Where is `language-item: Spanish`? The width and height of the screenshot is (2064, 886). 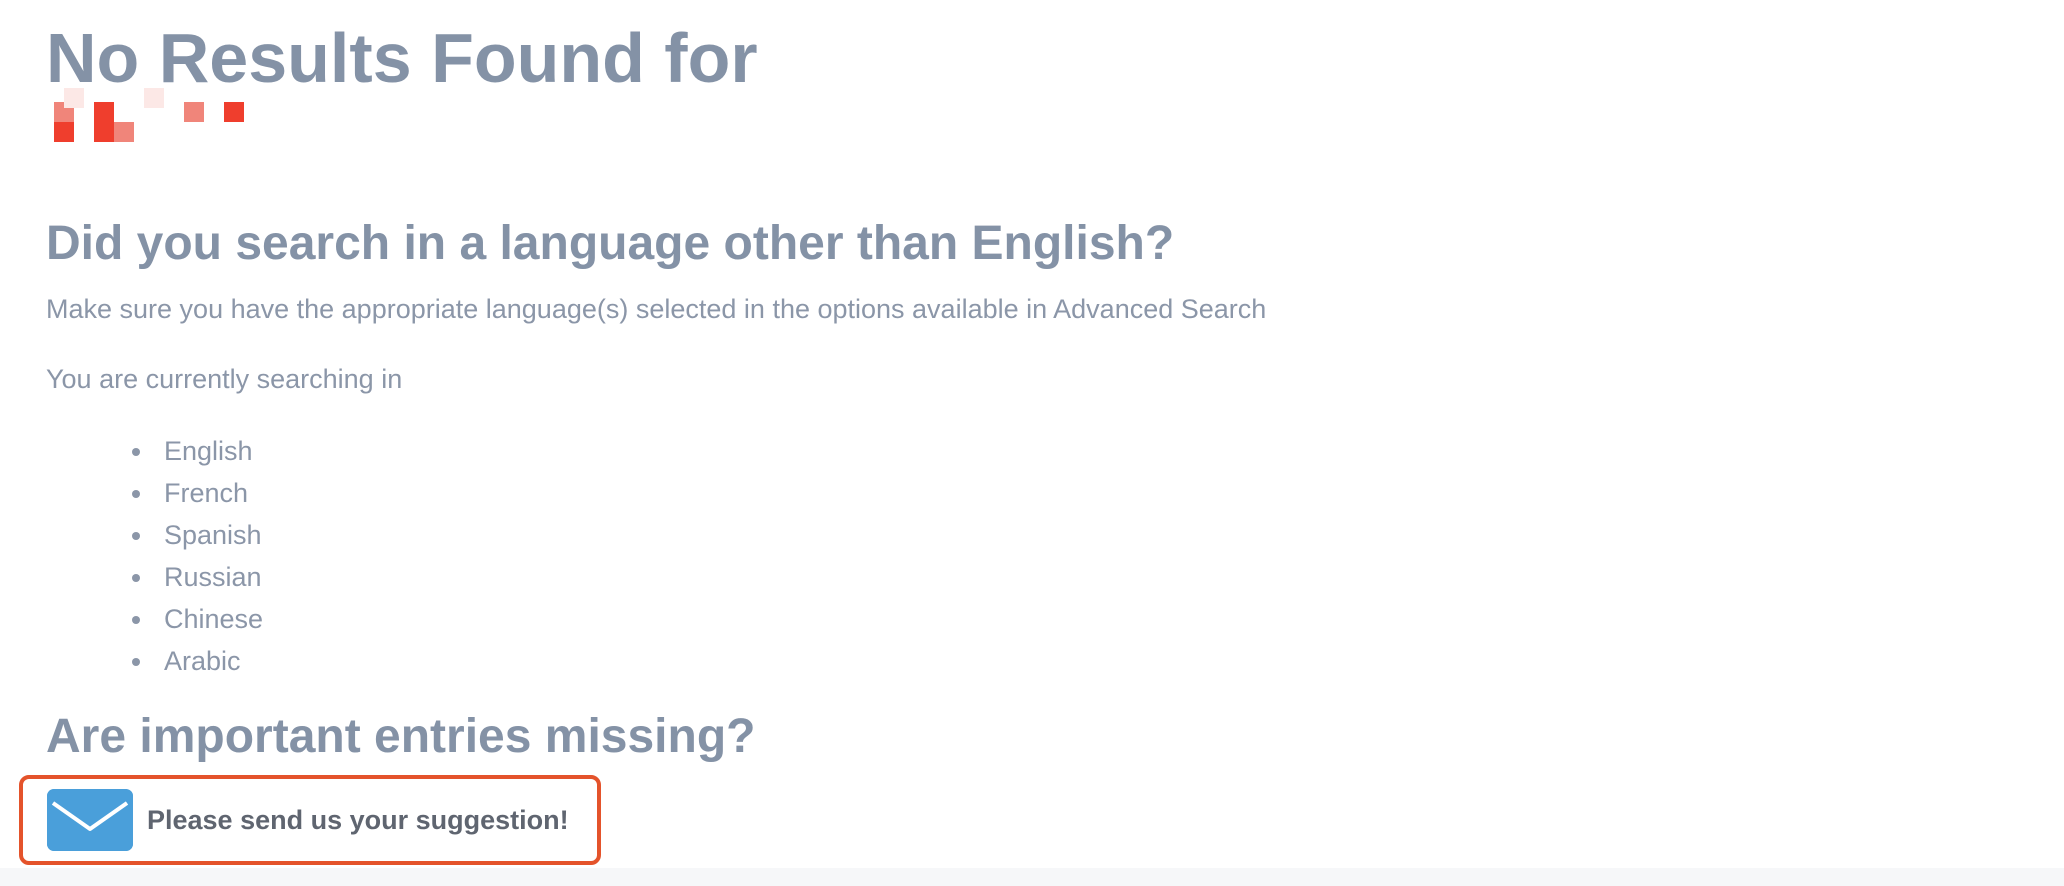
language-item: Spanish is located at coordinates (197, 535).